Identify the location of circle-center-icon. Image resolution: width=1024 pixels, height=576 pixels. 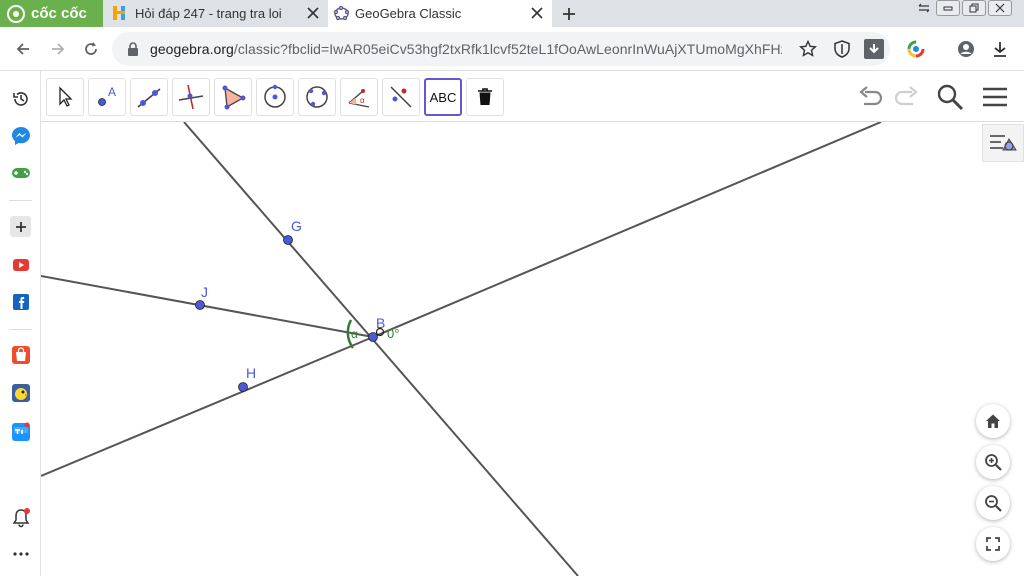
(275, 96).